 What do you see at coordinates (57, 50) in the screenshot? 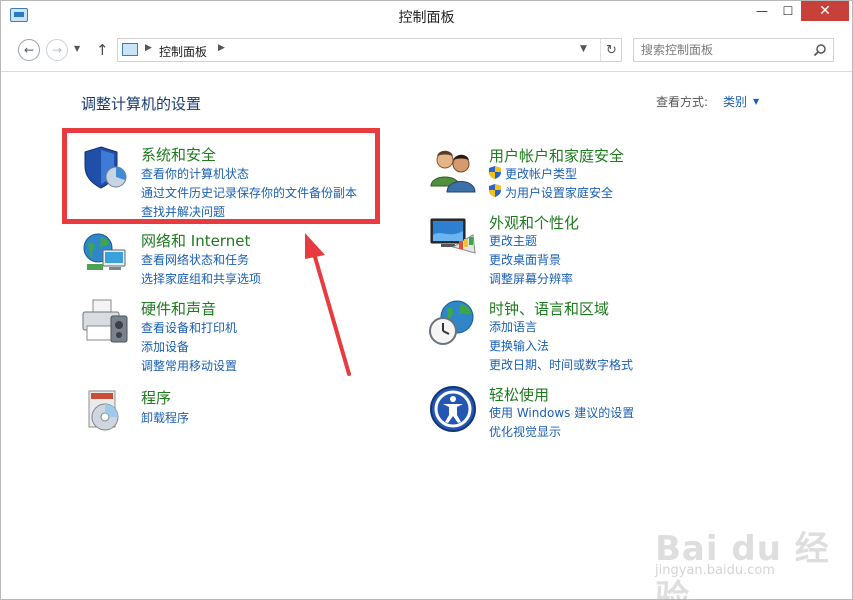
I see `forward-button: →` at bounding box center [57, 50].